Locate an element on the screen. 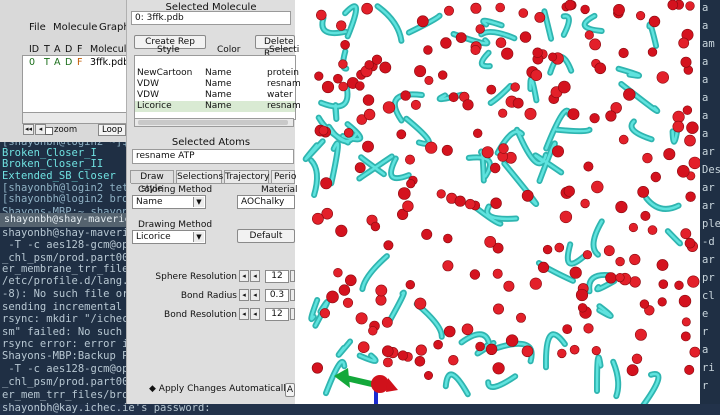 The height and width of the screenshot is (415, 720). apply-auto-toggle: ◆ Apply Changes Automatically is located at coordinates (220, 389).